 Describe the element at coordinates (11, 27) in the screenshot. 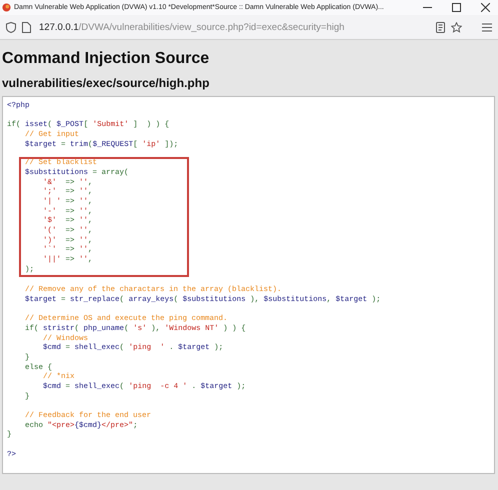

I see `shield-icon` at that location.